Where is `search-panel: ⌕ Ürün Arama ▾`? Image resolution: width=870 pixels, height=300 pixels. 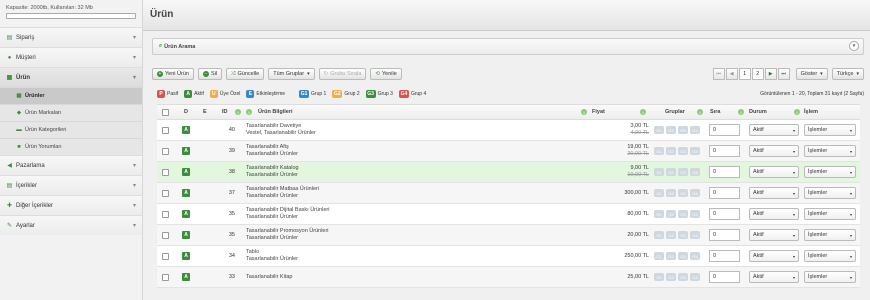
search-panel: ⌕ Ürün Arama ▾ is located at coordinates (508, 46).